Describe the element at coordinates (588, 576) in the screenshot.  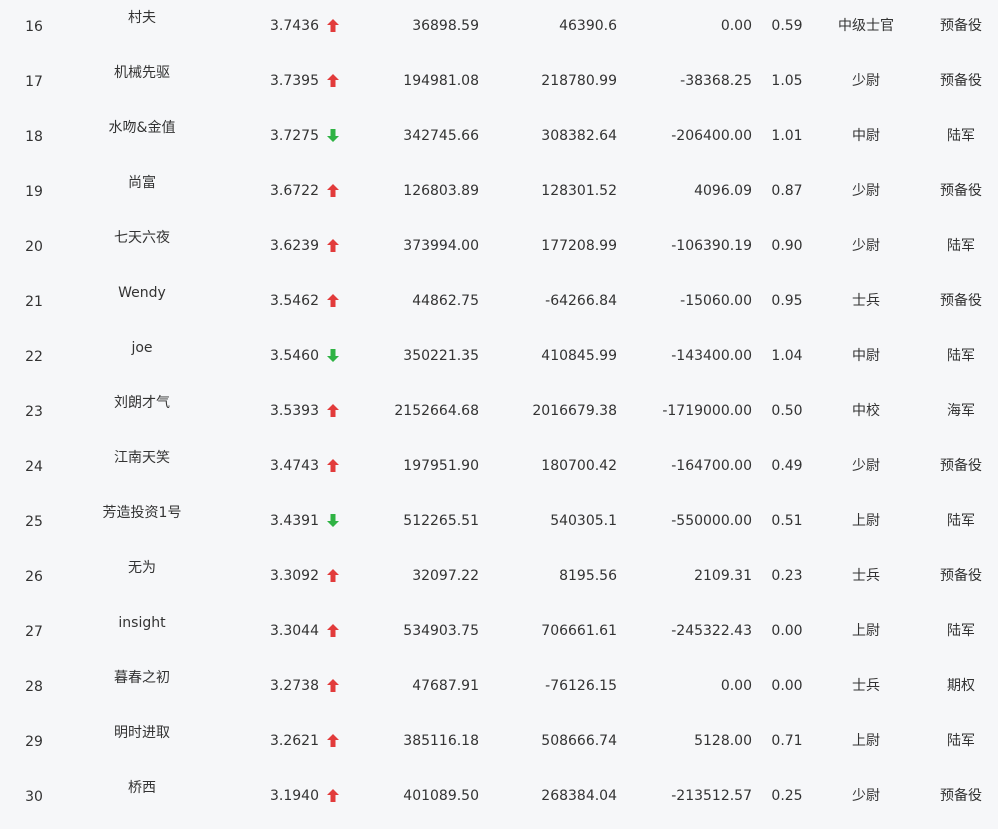
I see `value-column-2: 8195.56` at that location.